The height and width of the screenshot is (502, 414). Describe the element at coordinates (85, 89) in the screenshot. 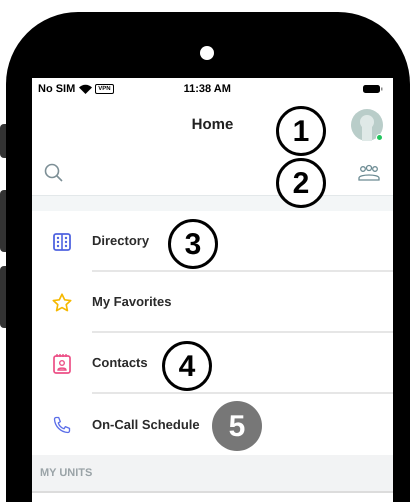

I see `wifi-icon` at that location.